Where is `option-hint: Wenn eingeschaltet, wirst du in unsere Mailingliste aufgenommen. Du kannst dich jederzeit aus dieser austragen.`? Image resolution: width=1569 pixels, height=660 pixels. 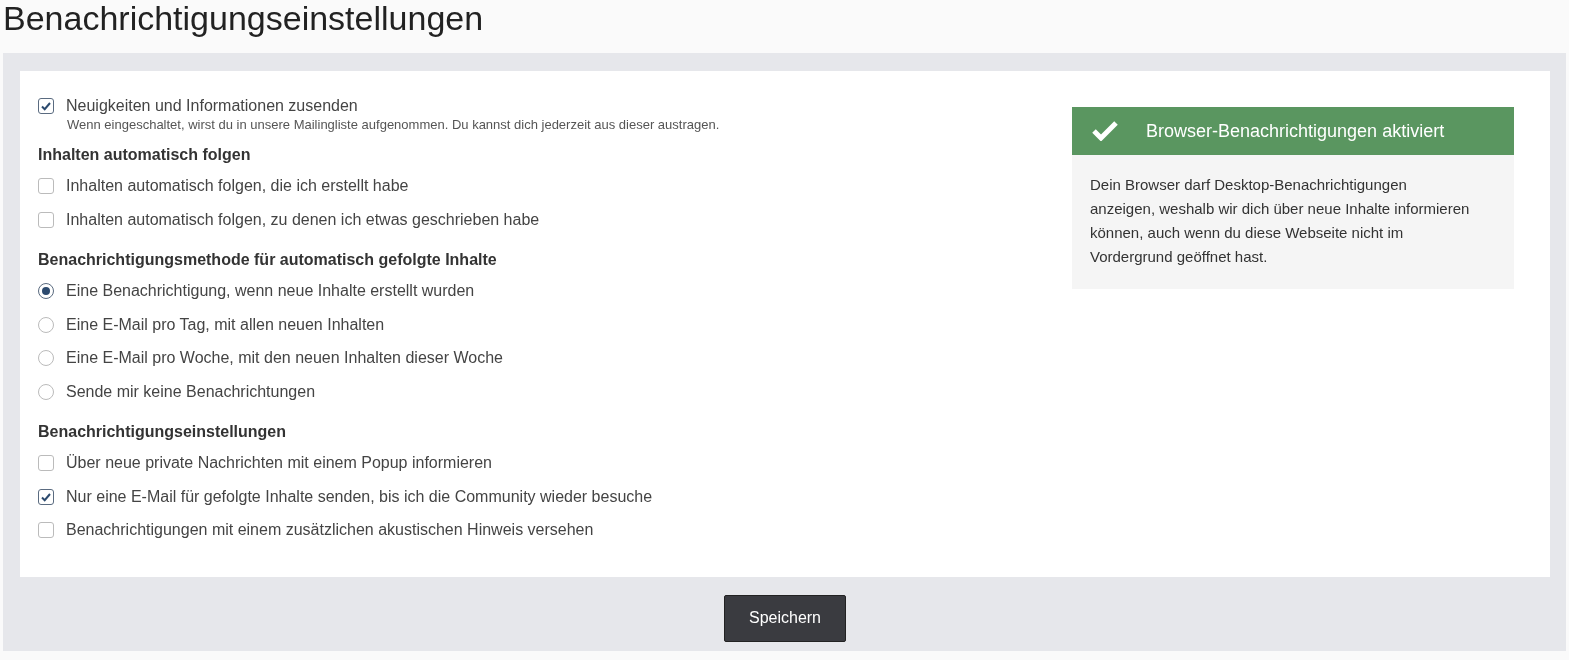
option-hint: Wenn eingeschaltet, wirst du in unsere Mailingliste aufgenommen. Du kannst dich jederzeit aus dieser austragen. is located at coordinates (393, 124).